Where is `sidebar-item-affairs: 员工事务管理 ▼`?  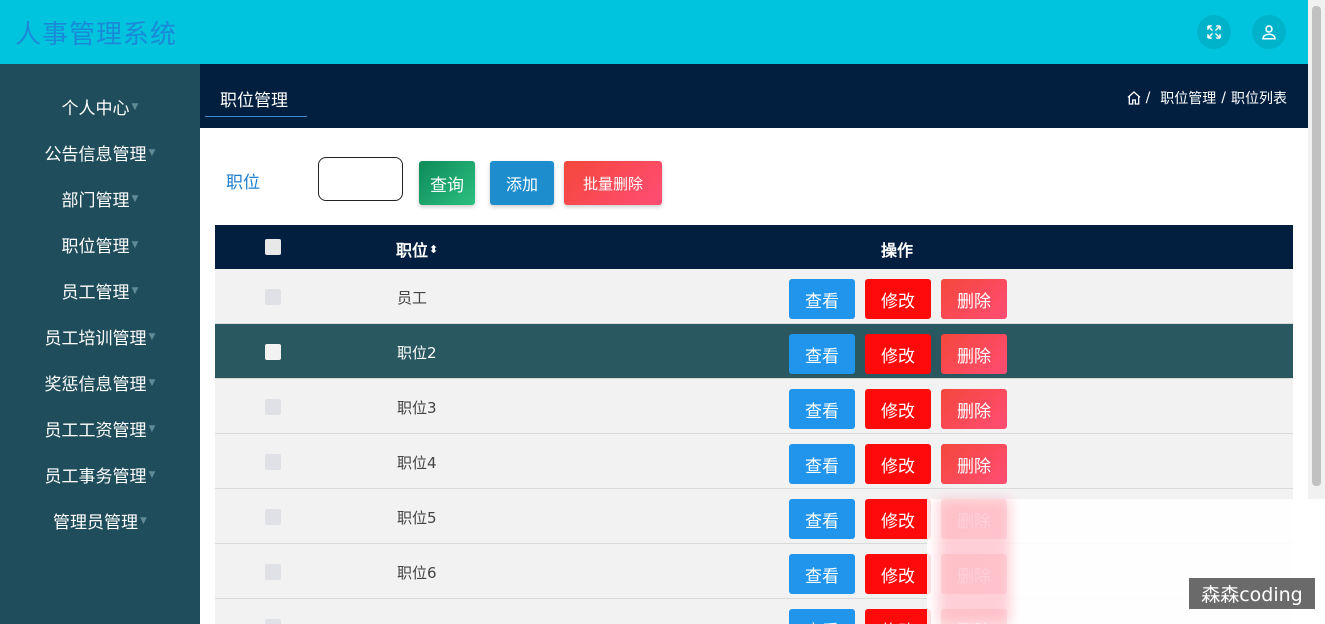 sidebar-item-affairs: 员工事务管理 ▼ is located at coordinates (100, 474).